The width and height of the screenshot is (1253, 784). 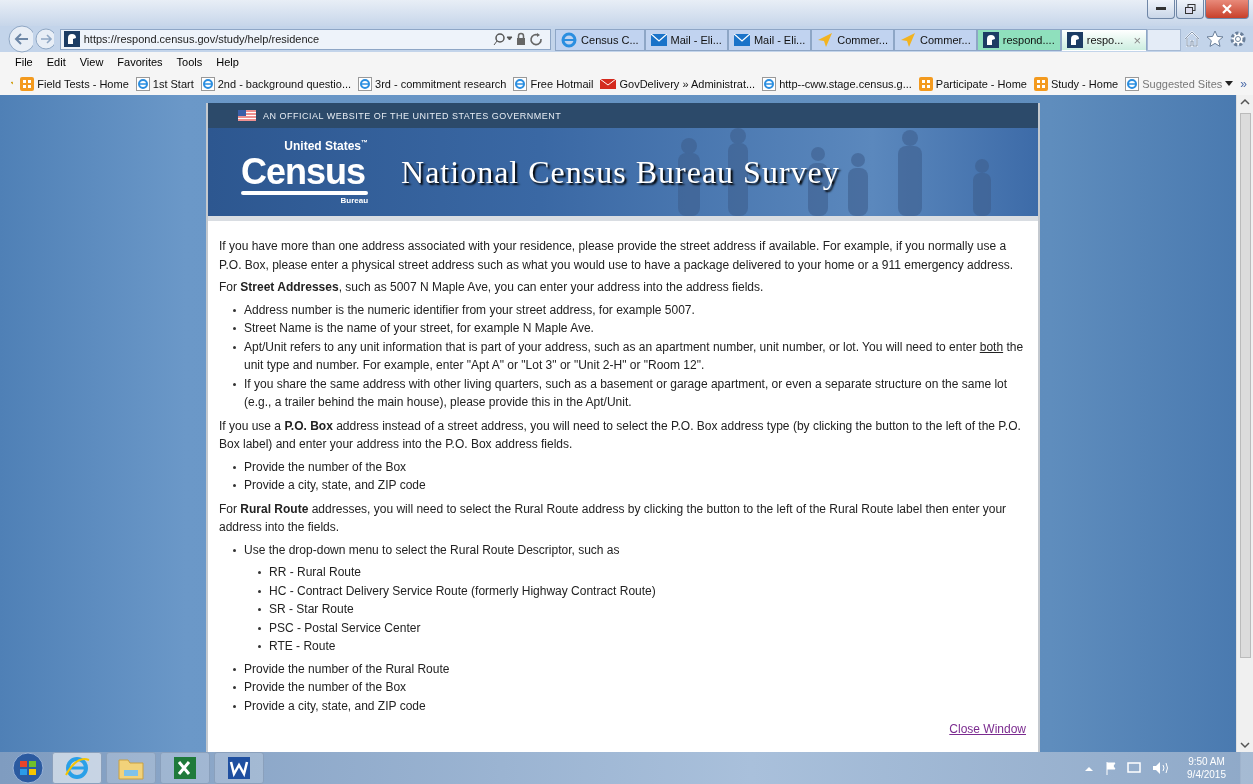 I want to click on menu-item: File, so click(x=24, y=62).